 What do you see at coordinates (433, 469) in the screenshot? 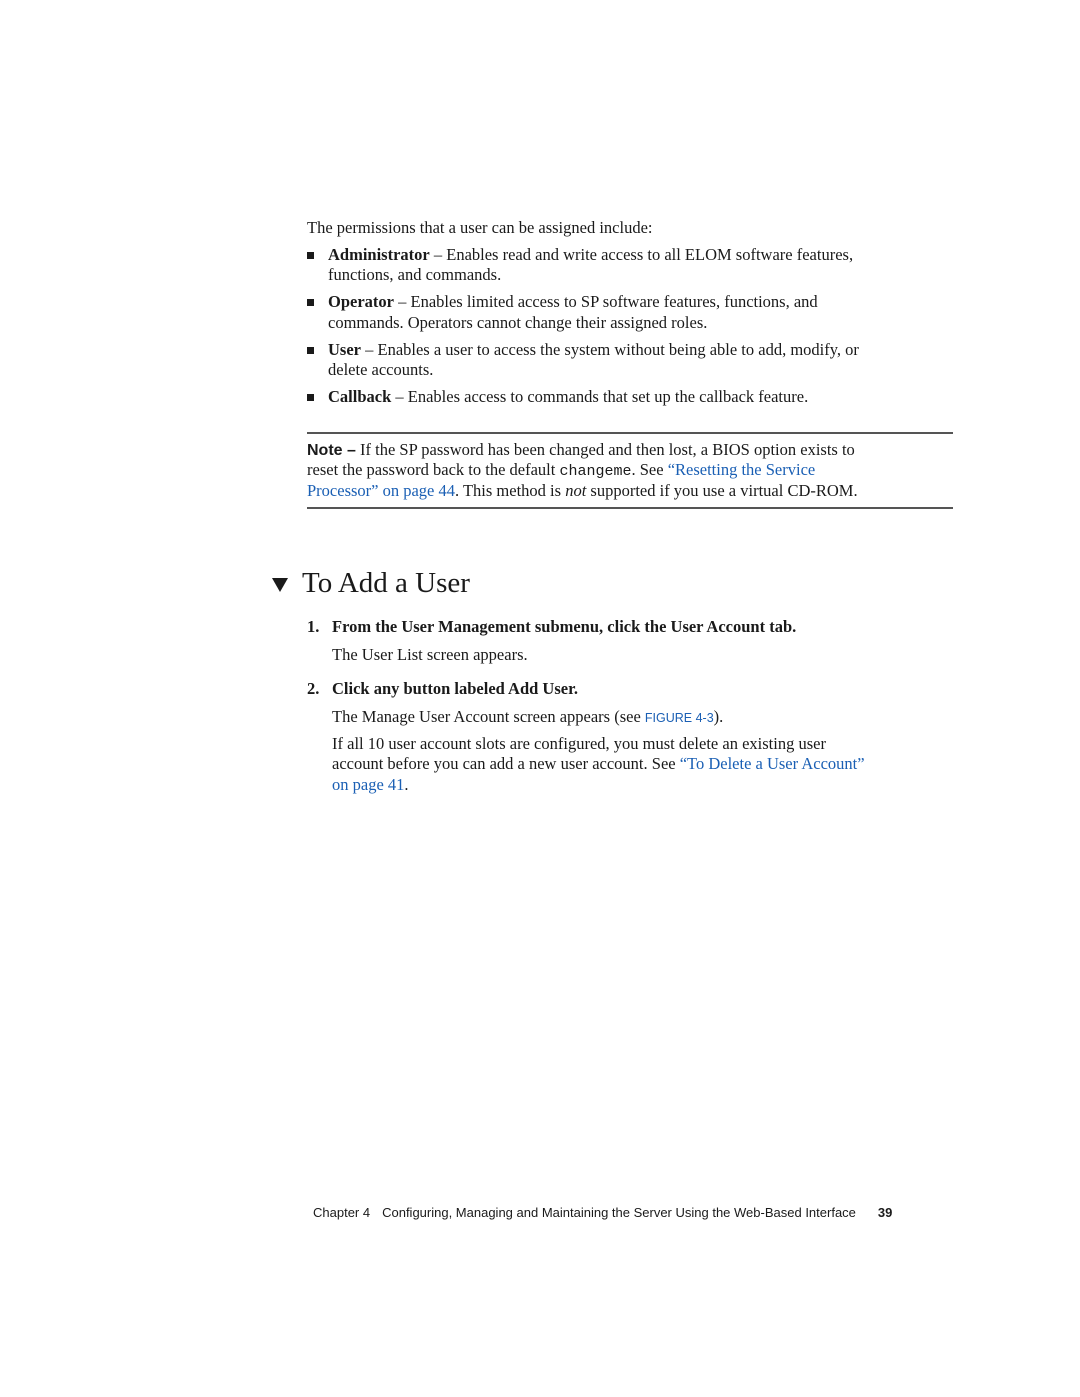
I see `note-text: reset the password back to the default` at bounding box center [433, 469].